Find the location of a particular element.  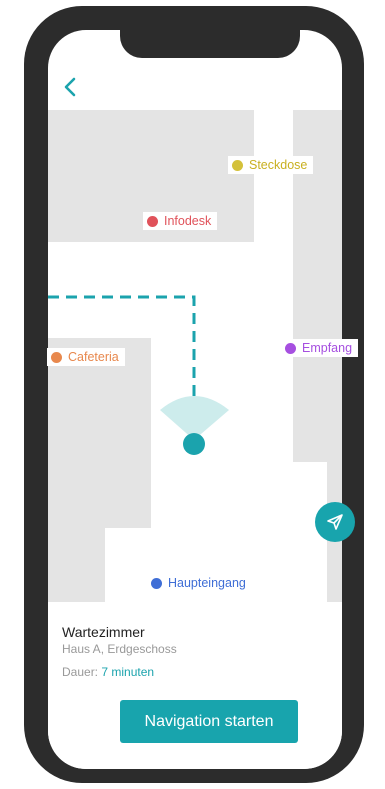

poi-haupteingang: Haupteingang is located at coordinates (199, 583).